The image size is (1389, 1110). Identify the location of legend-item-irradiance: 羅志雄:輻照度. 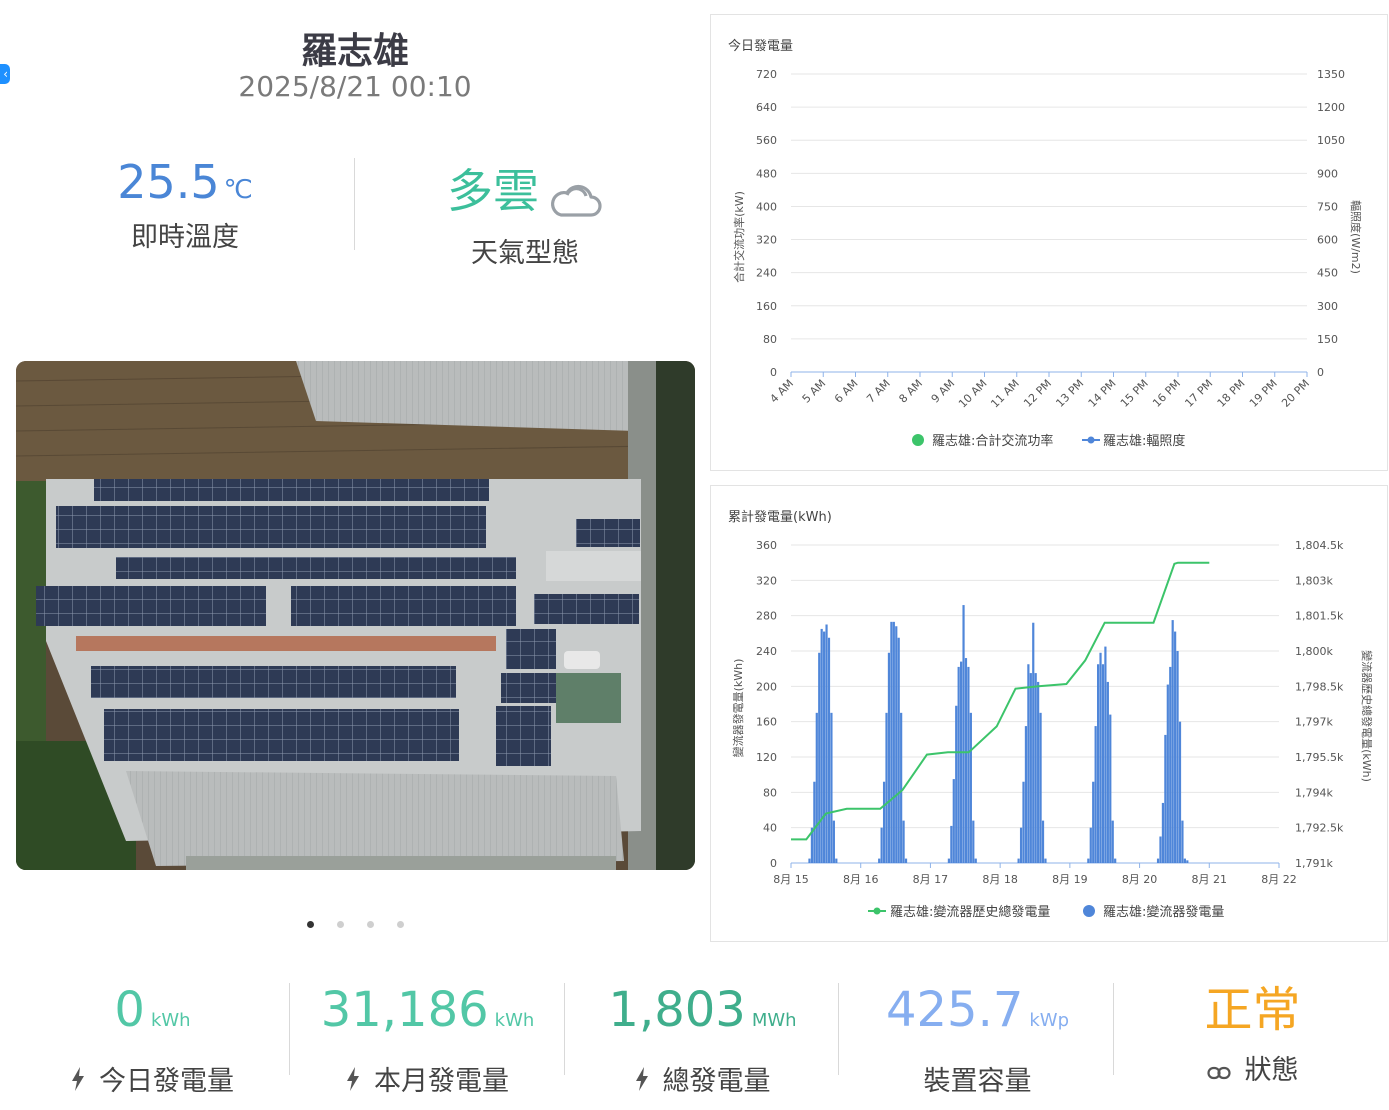
(1144, 441).